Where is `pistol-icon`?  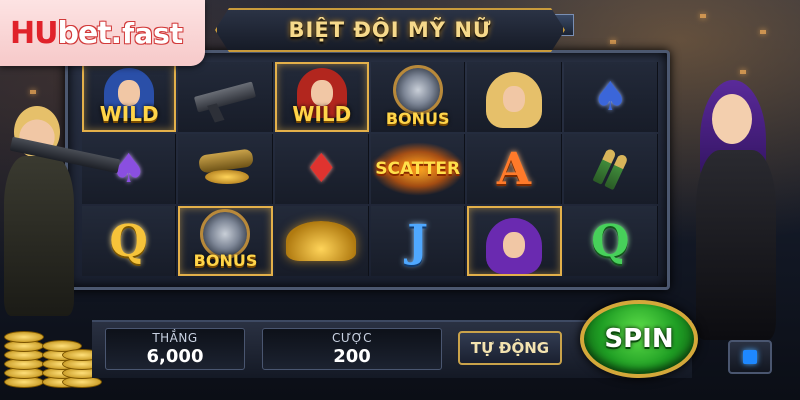
pistol-icon is located at coordinates (225, 97).